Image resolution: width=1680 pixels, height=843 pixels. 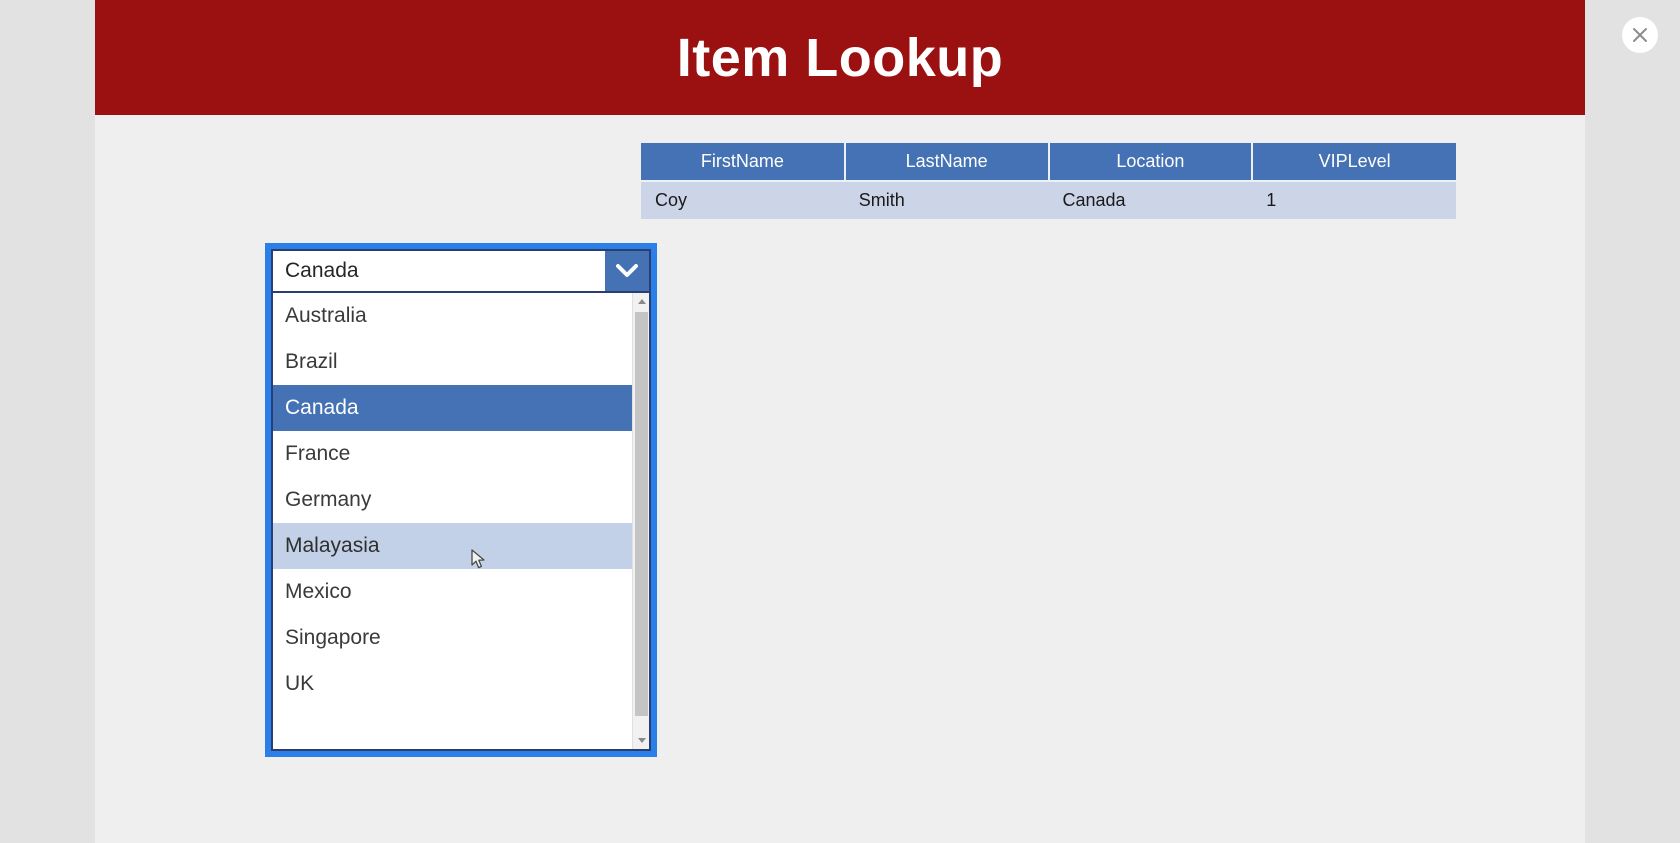 I want to click on column-header-location: Location, so click(x=1151, y=162).